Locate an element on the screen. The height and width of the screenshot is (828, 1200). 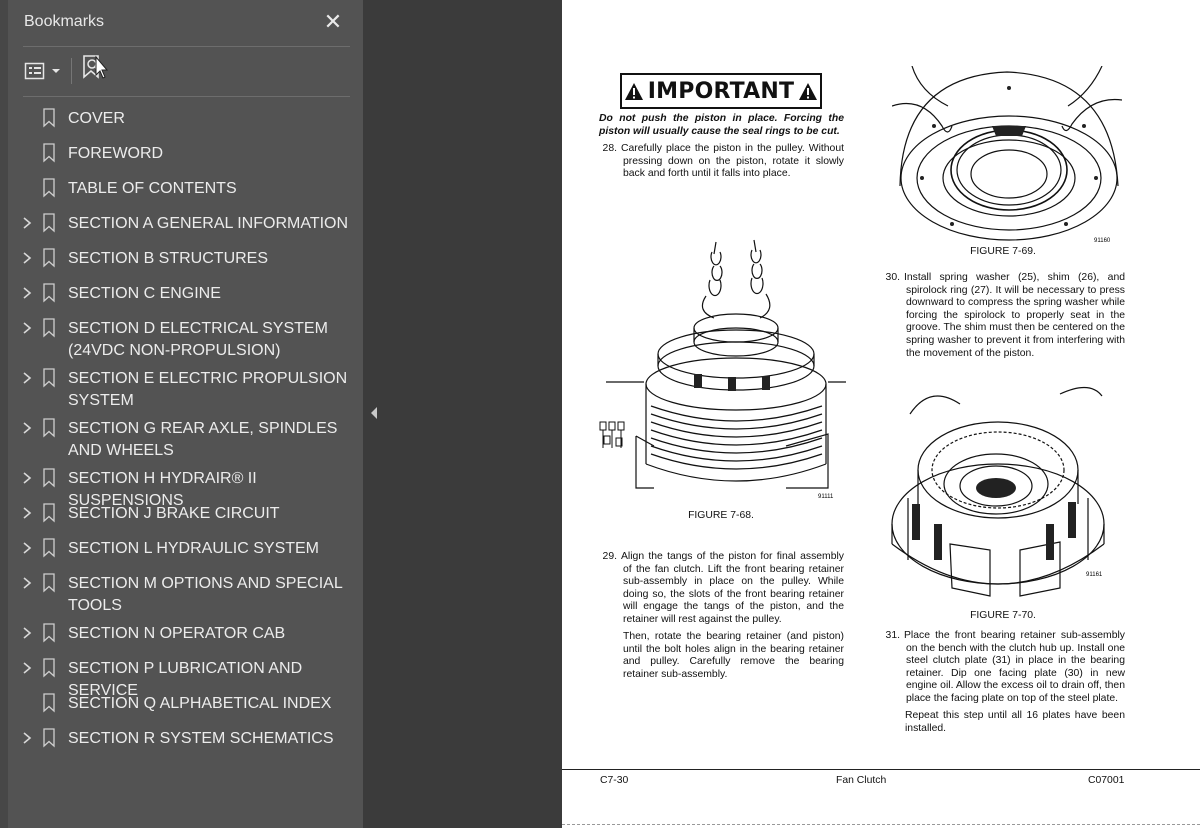
bookmark-label: COVER is located at coordinates (96, 118).